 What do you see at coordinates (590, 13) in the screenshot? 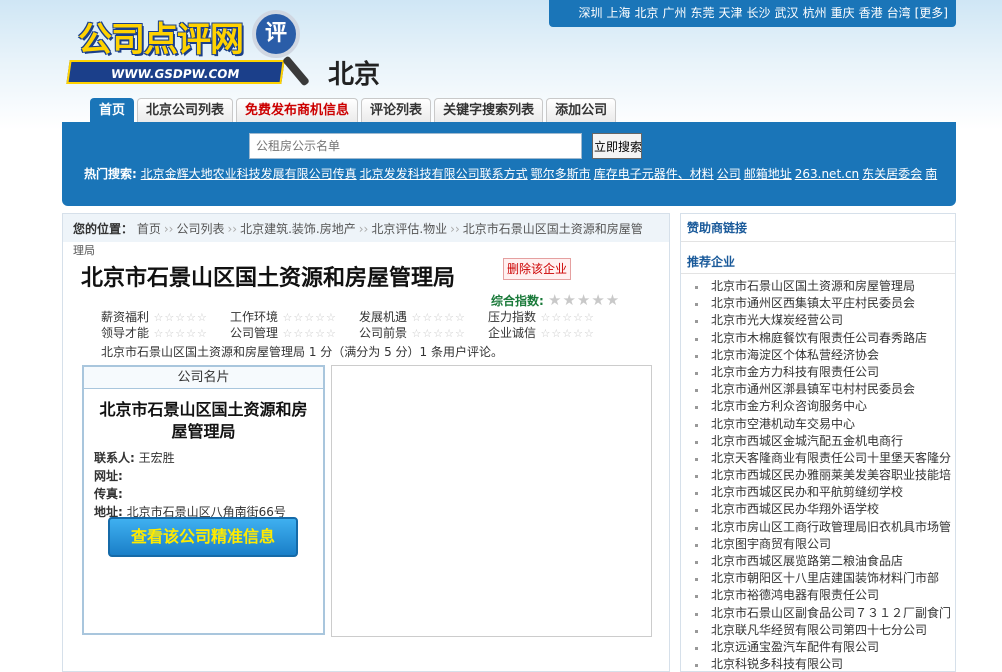
I see `city-link: 深圳` at bounding box center [590, 13].